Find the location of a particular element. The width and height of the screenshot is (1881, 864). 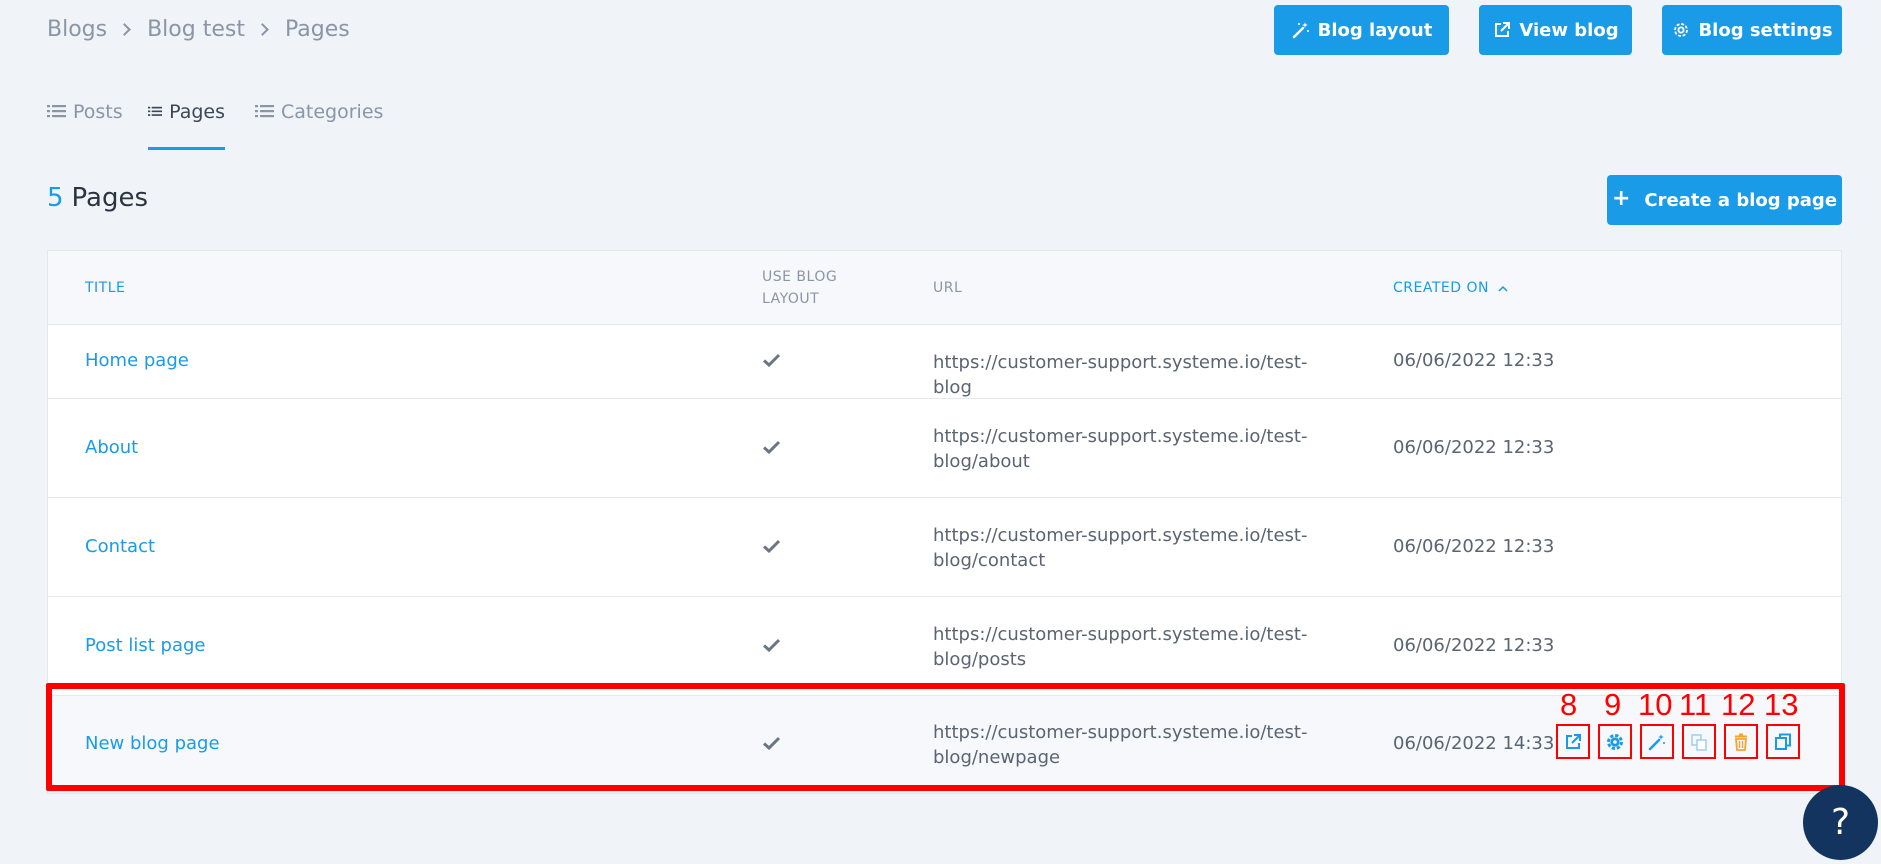

row-title-link: Home page is located at coordinates (137, 360).